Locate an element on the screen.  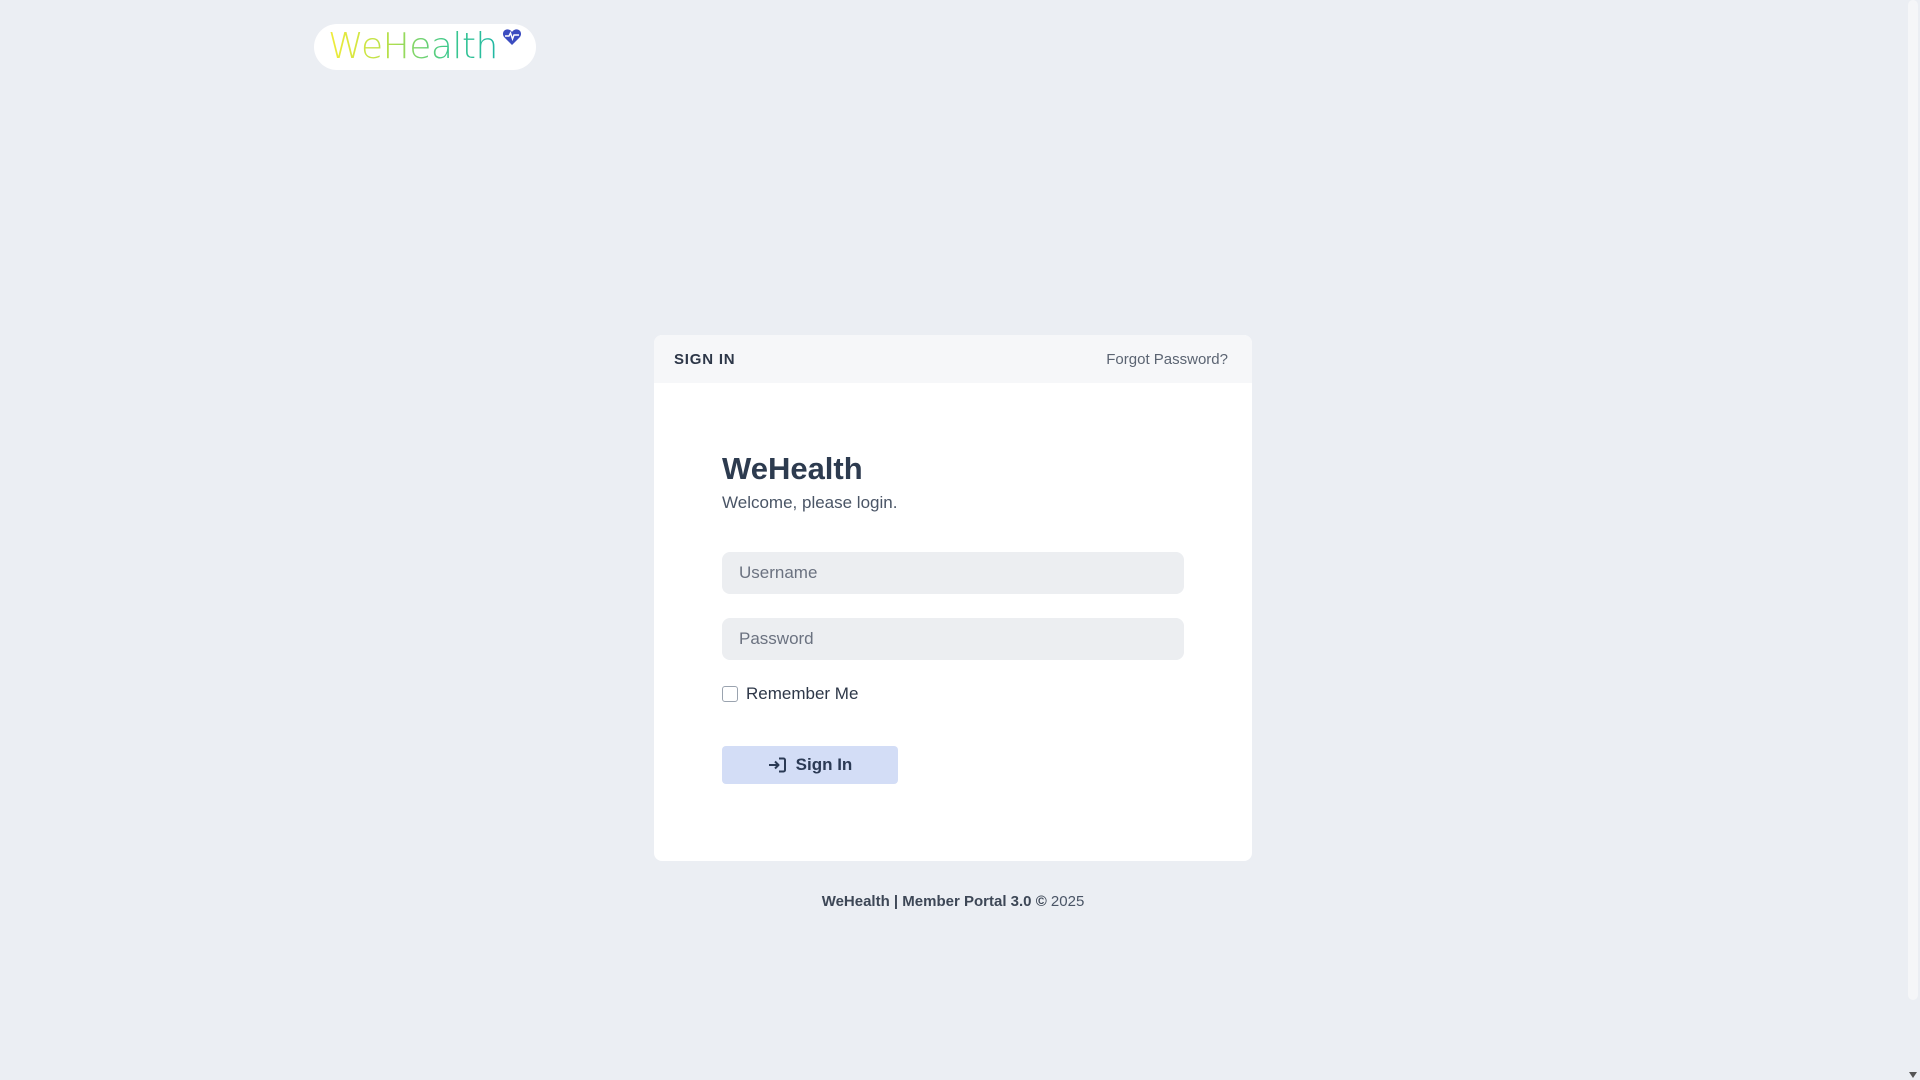
footer: WeHealth | Member Portal 3.0 © 2025 is located at coordinates (953, 901).